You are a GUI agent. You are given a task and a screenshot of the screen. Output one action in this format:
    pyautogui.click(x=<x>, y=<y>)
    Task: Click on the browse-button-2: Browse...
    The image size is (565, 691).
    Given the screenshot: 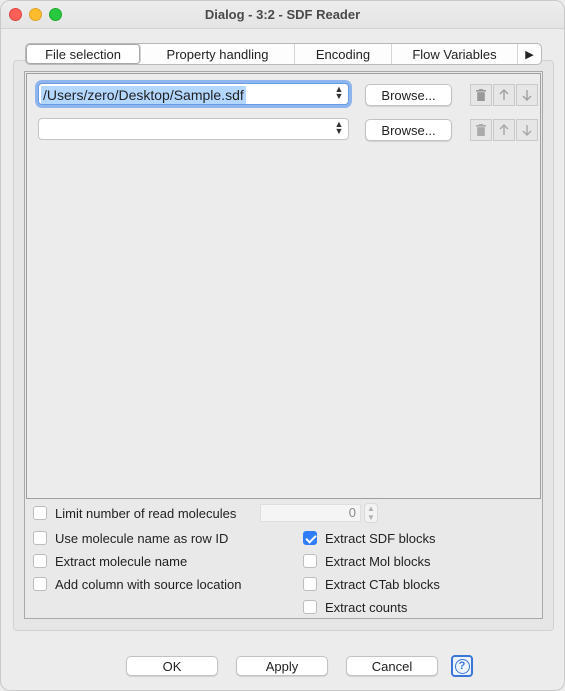 What is the action you would take?
    pyautogui.click(x=408, y=130)
    